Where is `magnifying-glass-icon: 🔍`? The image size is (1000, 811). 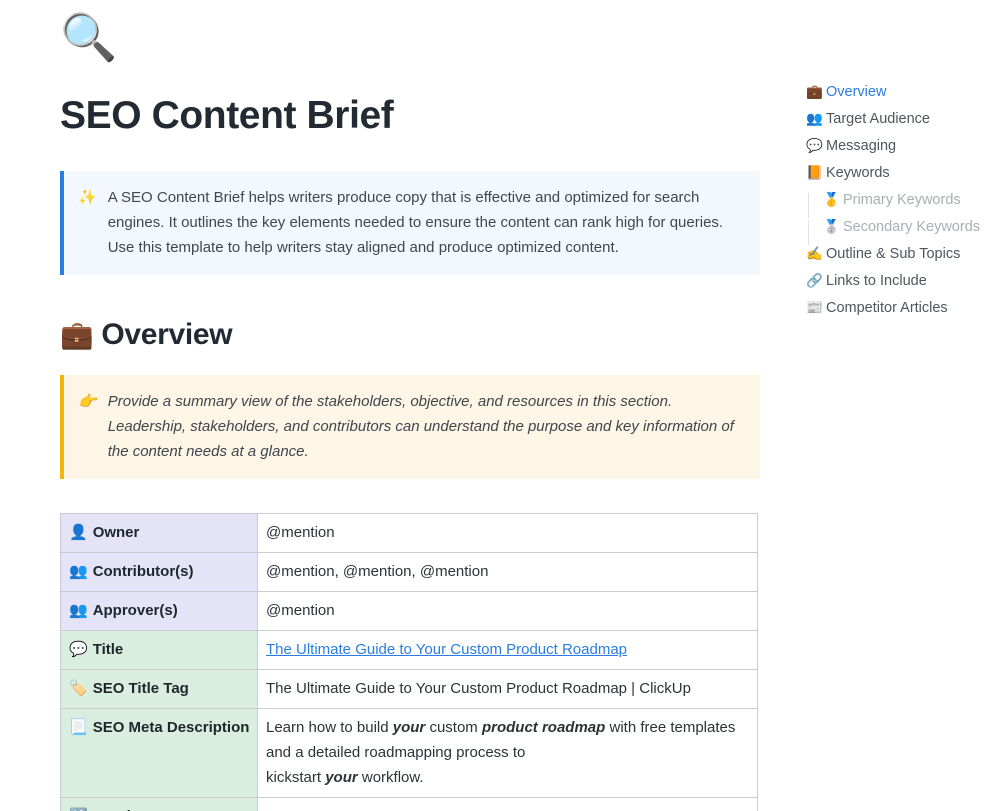 magnifying-glass-icon: 🔍 is located at coordinates (89, 37).